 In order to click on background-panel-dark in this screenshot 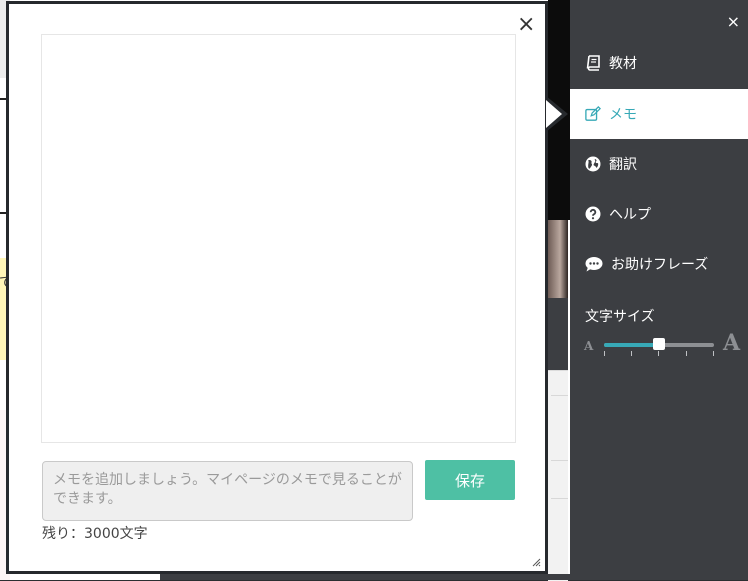, I will do `click(558, 334)`.